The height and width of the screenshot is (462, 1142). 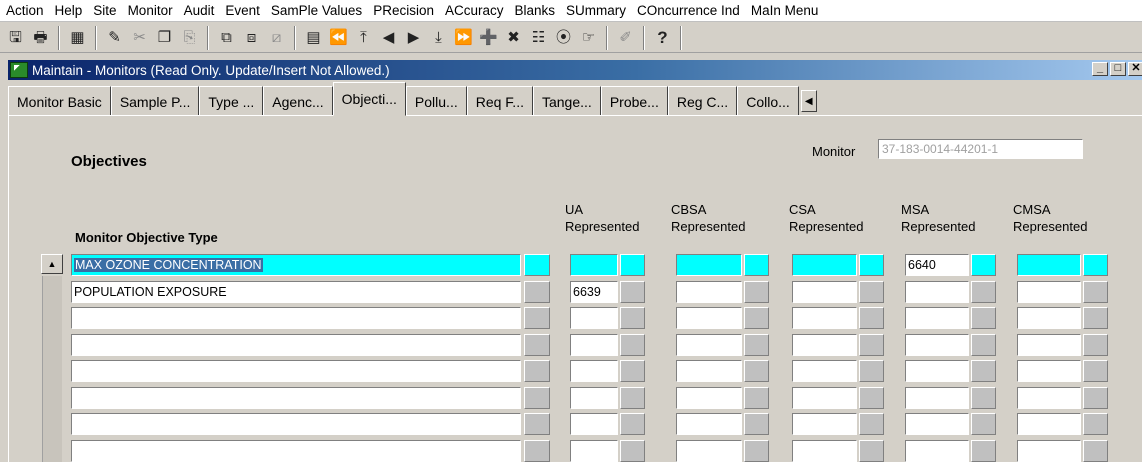 I want to click on menu-item-action: Action, so click(x=25, y=10).